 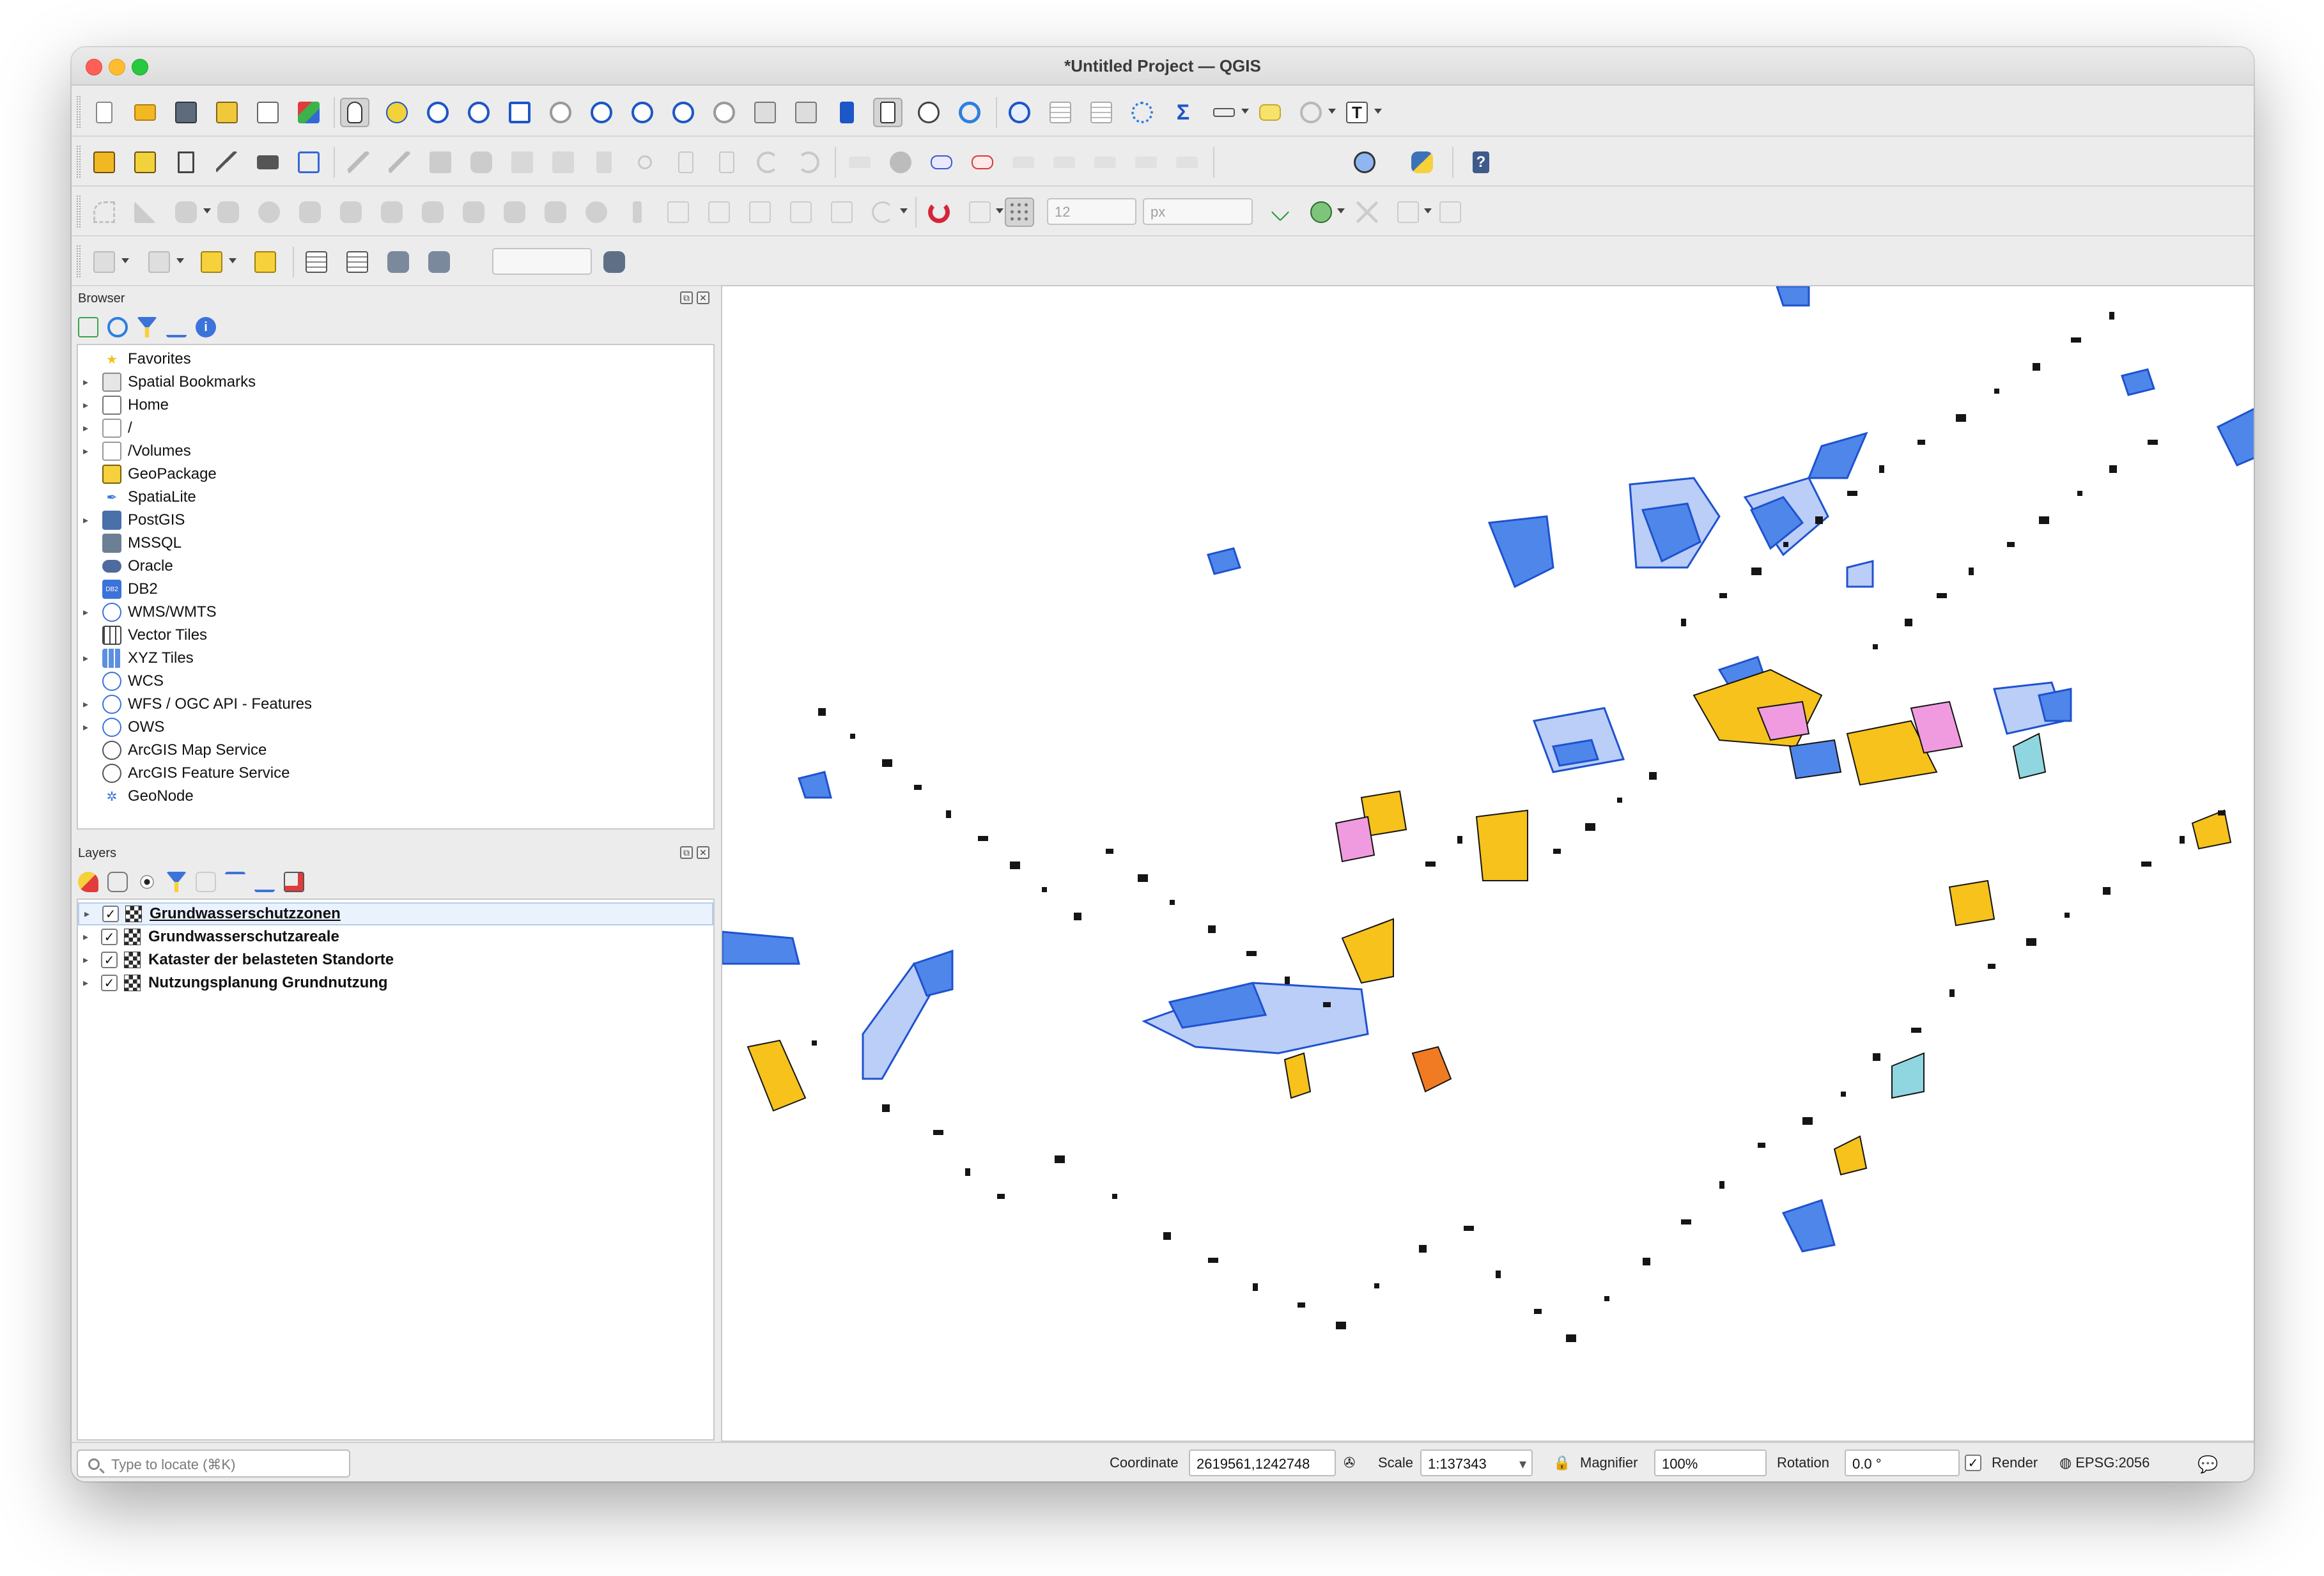 I want to click on help-icon: ?, so click(x=1481, y=162).